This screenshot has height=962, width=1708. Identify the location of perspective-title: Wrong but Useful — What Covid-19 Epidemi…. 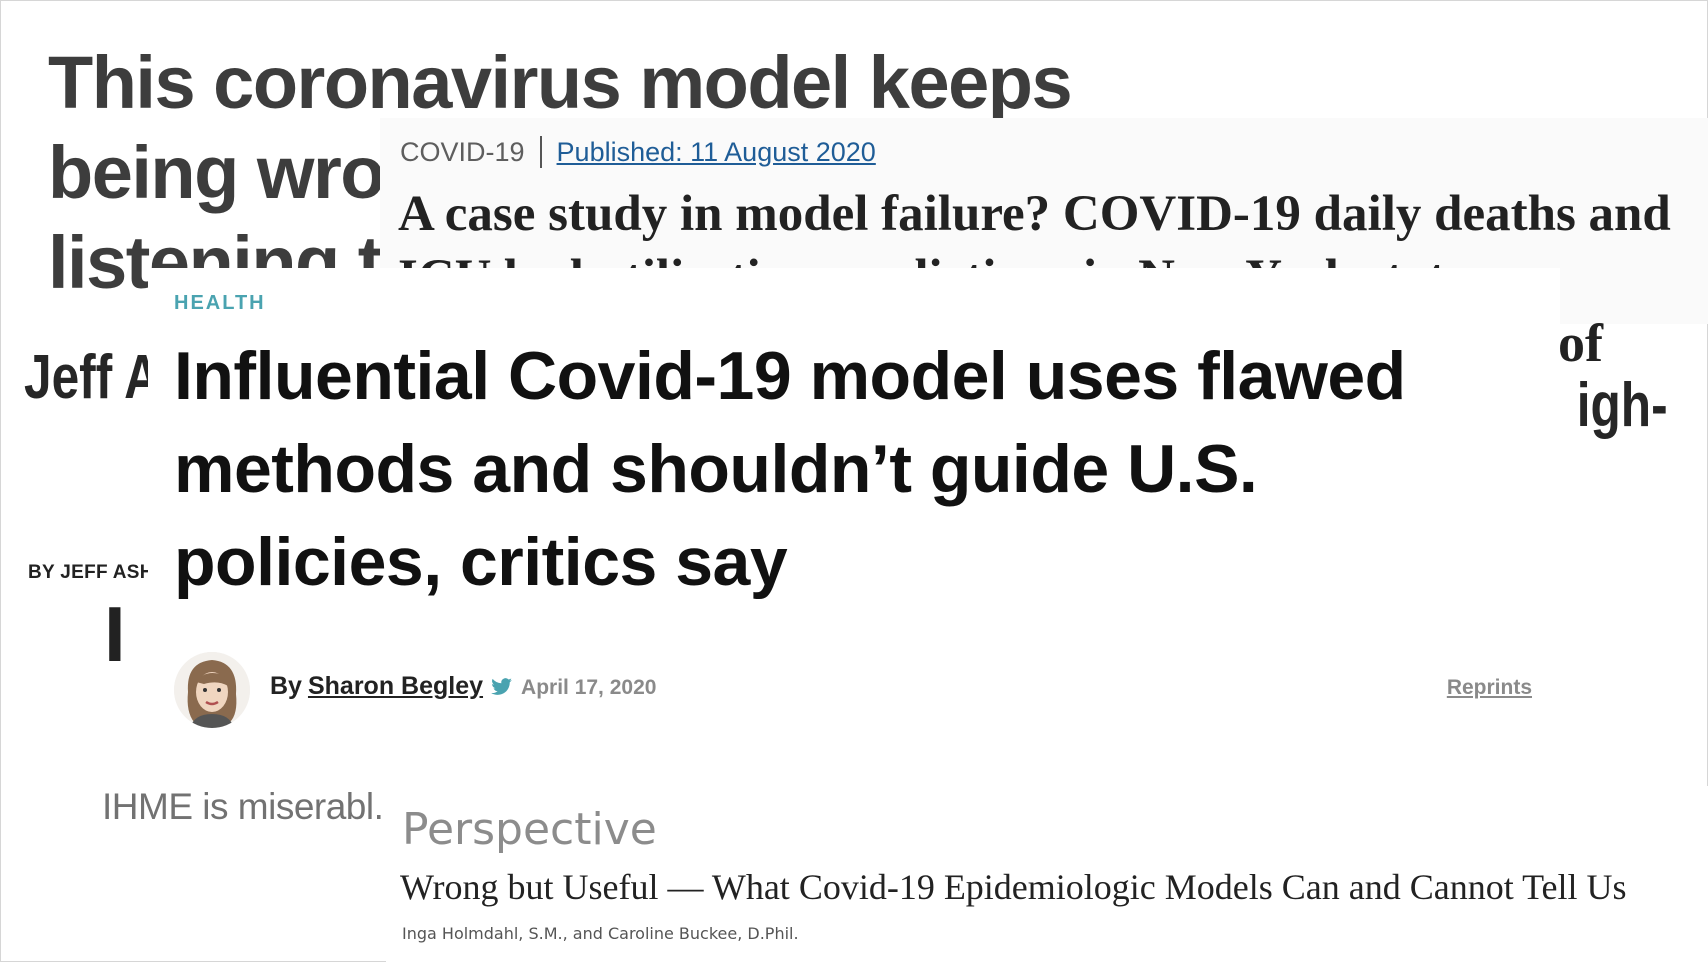
(1013, 887).